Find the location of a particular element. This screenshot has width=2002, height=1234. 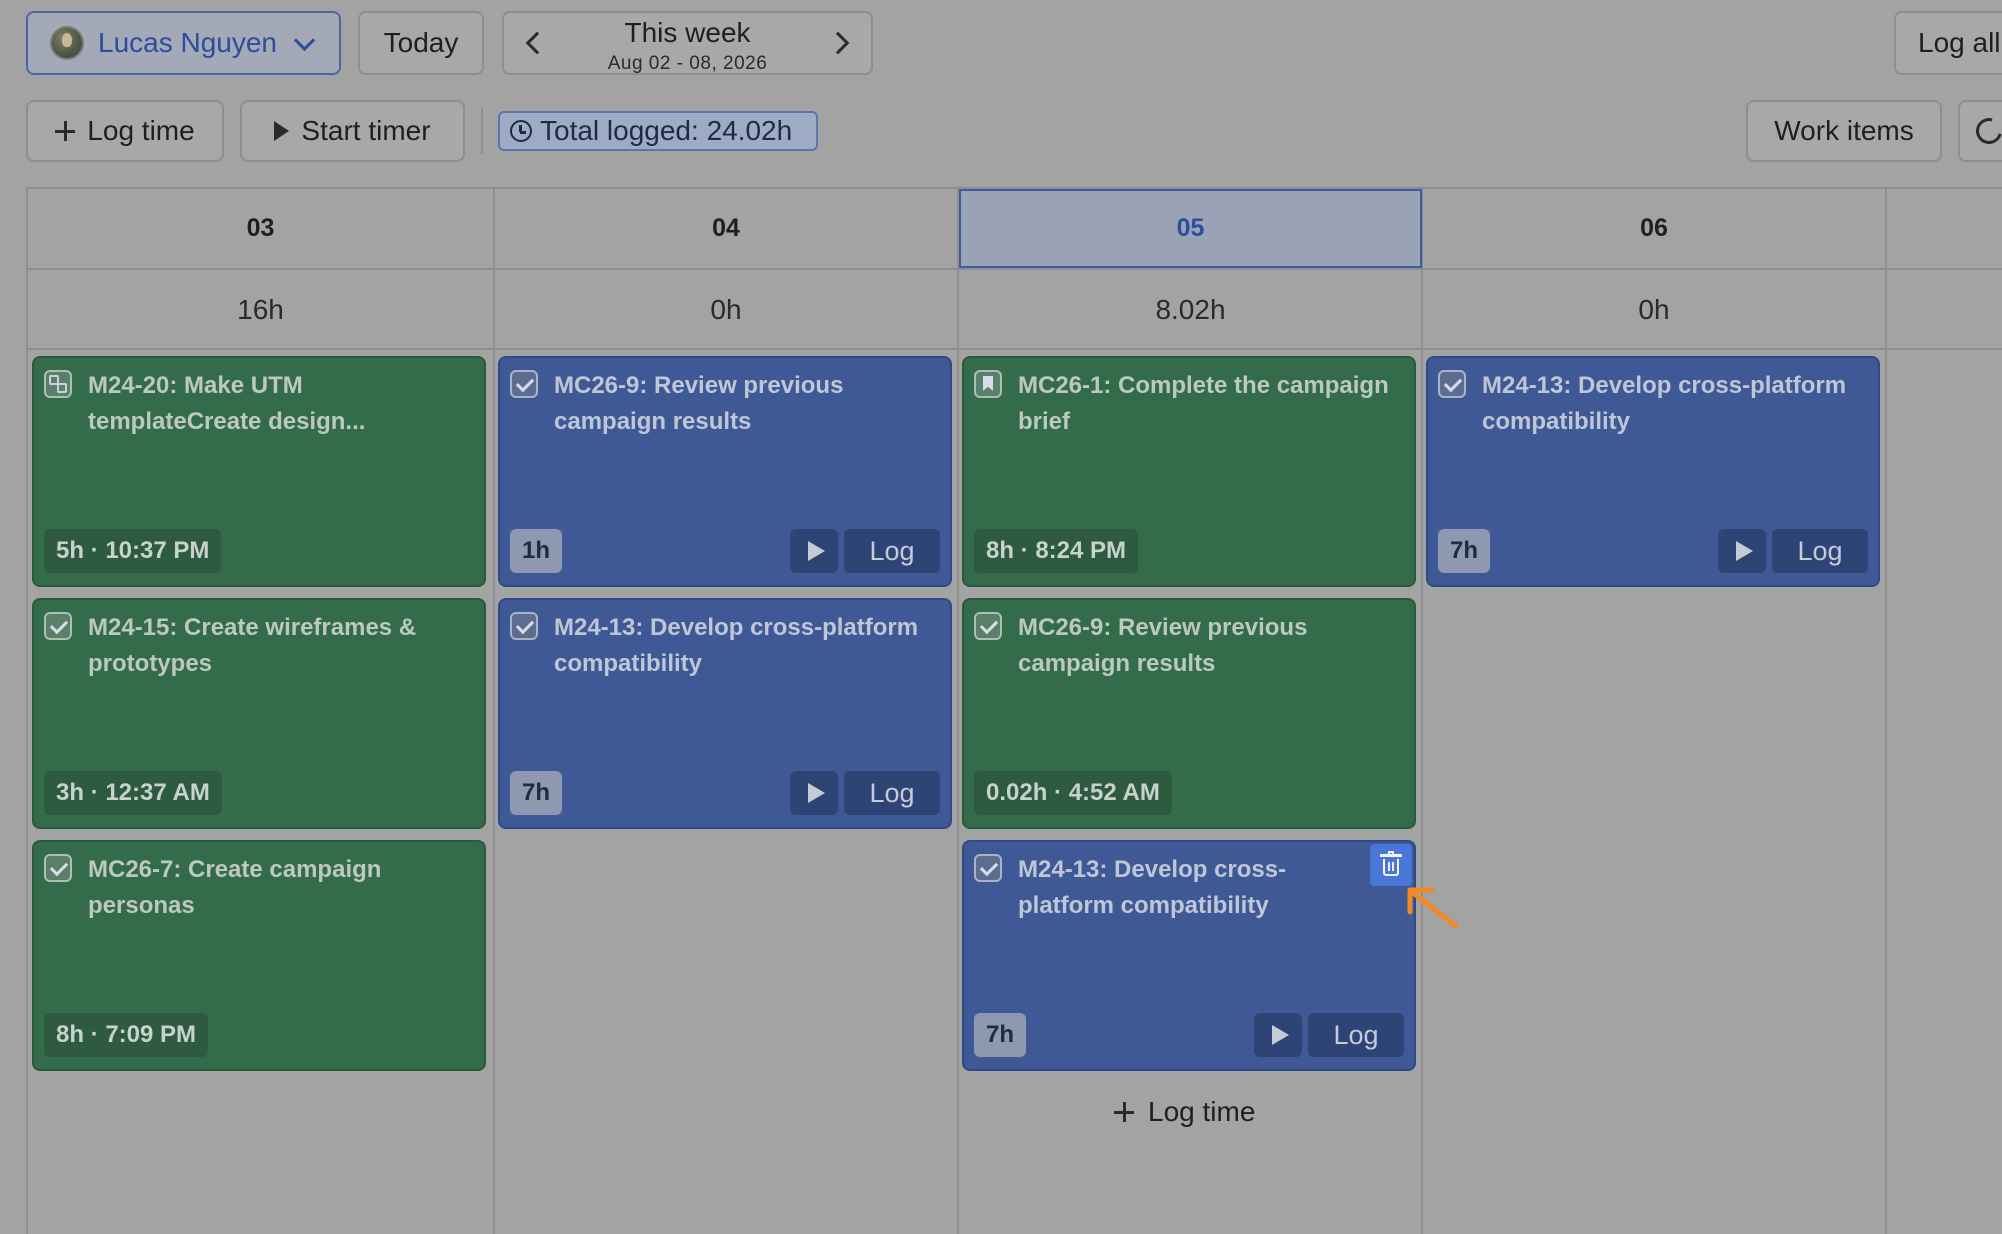

entry-duration: 0.02h · 4:52 AM is located at coordinates (1073, 793).